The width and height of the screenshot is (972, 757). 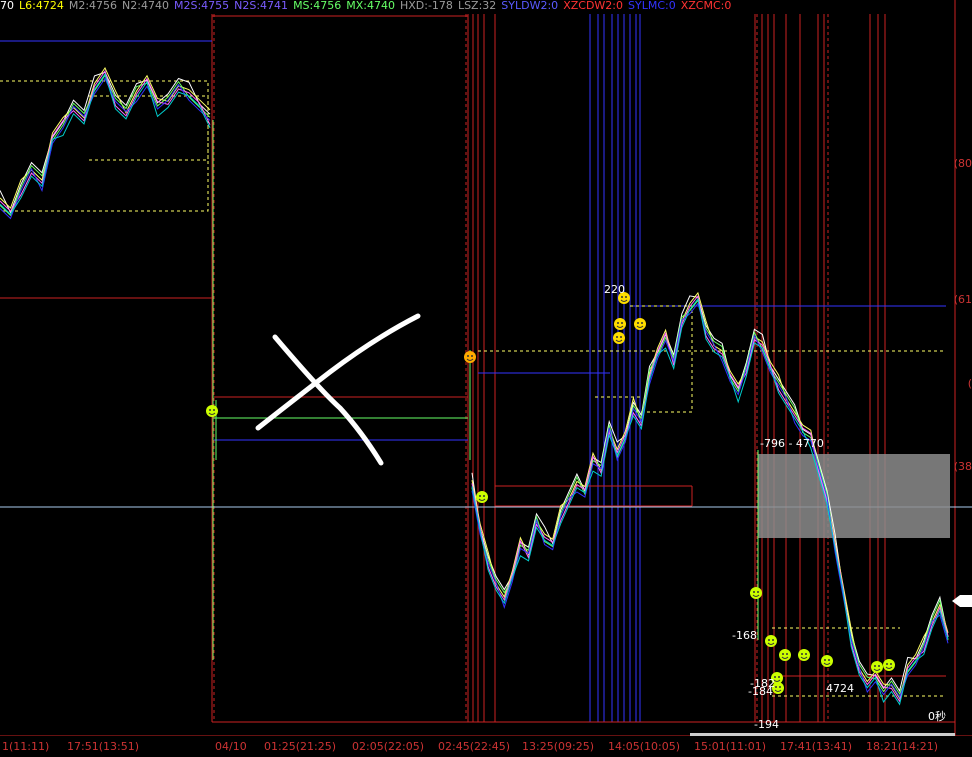 I want to click on time-tick: 13:25(09:25), so click(x=558, y=746).